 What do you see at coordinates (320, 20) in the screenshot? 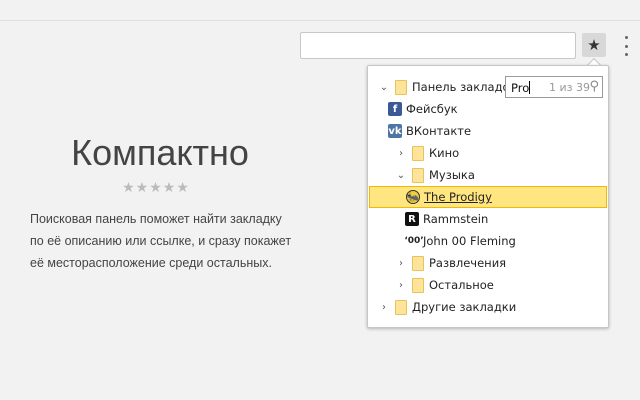
I see `toolbar-divider` at bounding box center [320, 20].